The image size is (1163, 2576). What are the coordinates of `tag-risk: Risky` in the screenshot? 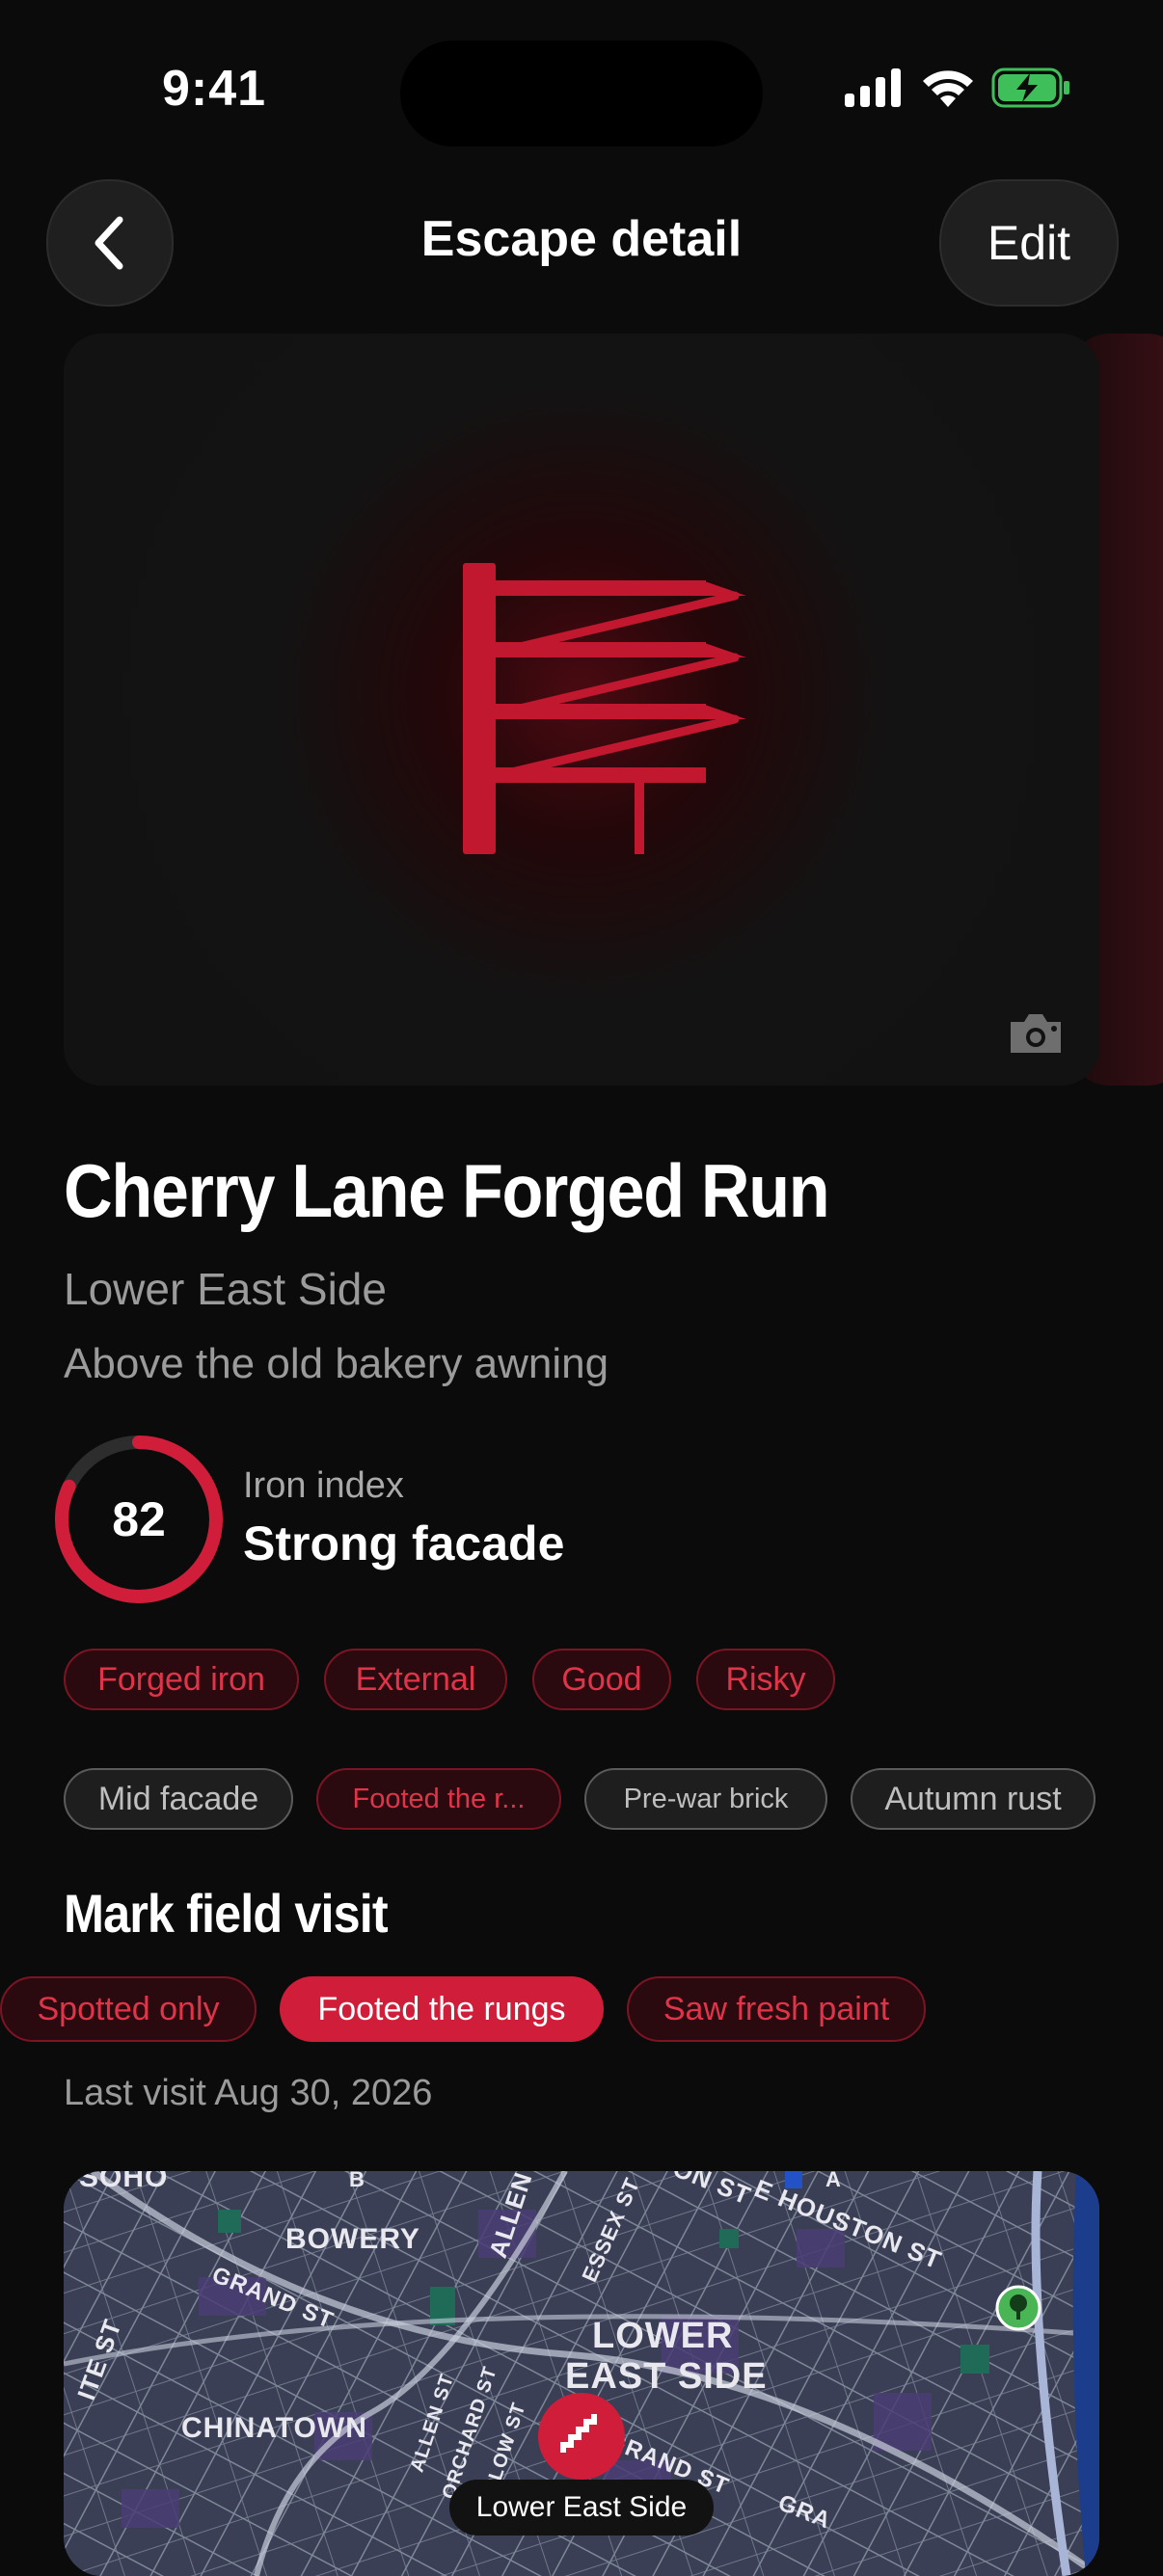 It's located at (765, 1680).